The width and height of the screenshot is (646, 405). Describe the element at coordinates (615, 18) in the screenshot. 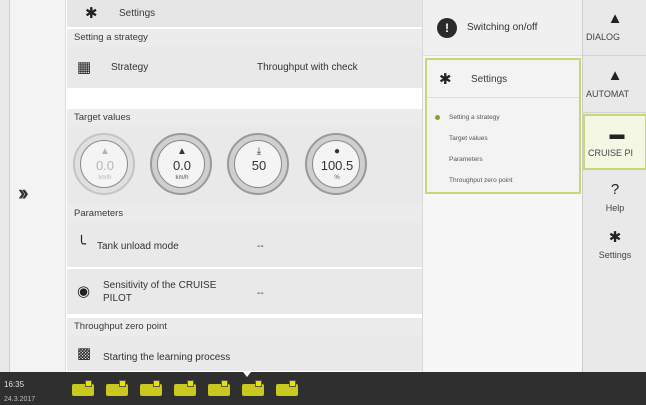

I see `dialog-icon: ▲` at that location.